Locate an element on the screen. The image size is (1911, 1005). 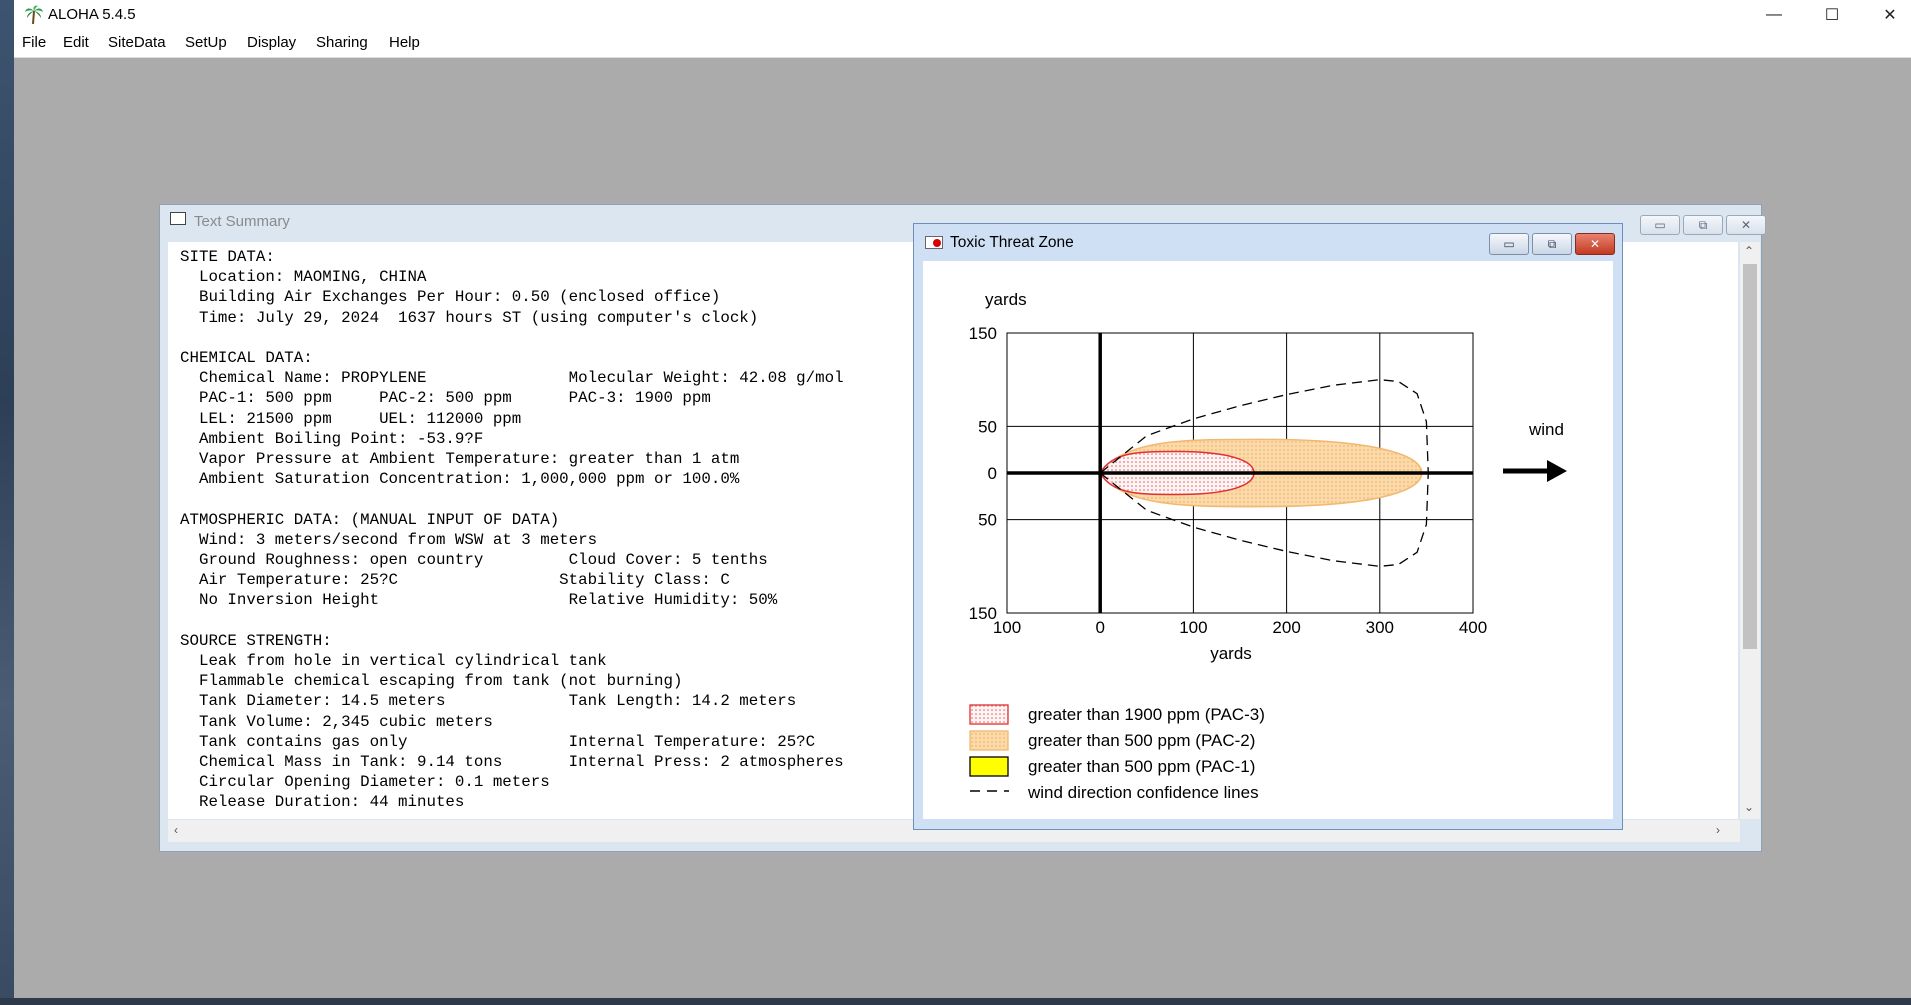
legend-label: greater than 500 ppm (PAC-1) is located at coordinates (1141, 766).